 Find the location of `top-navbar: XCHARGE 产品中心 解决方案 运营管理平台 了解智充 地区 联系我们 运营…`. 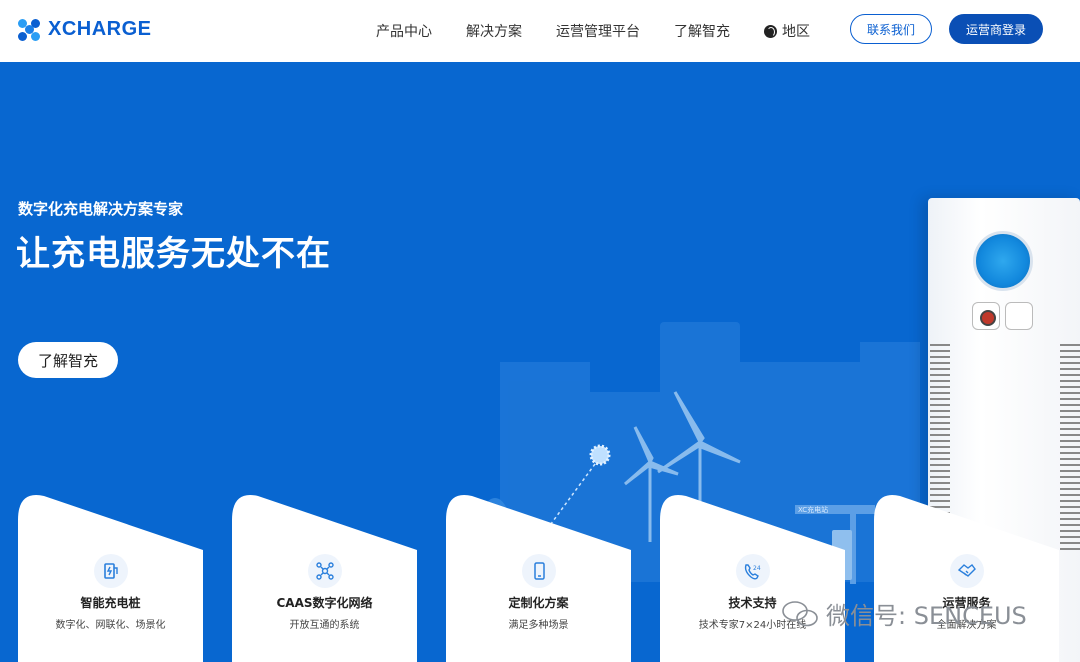

top-navbar: XCHARGE 产品中心 解决方案 运营管理平台 了解智充 地区 联系我们 运营… is located at coordinates (540, 31).